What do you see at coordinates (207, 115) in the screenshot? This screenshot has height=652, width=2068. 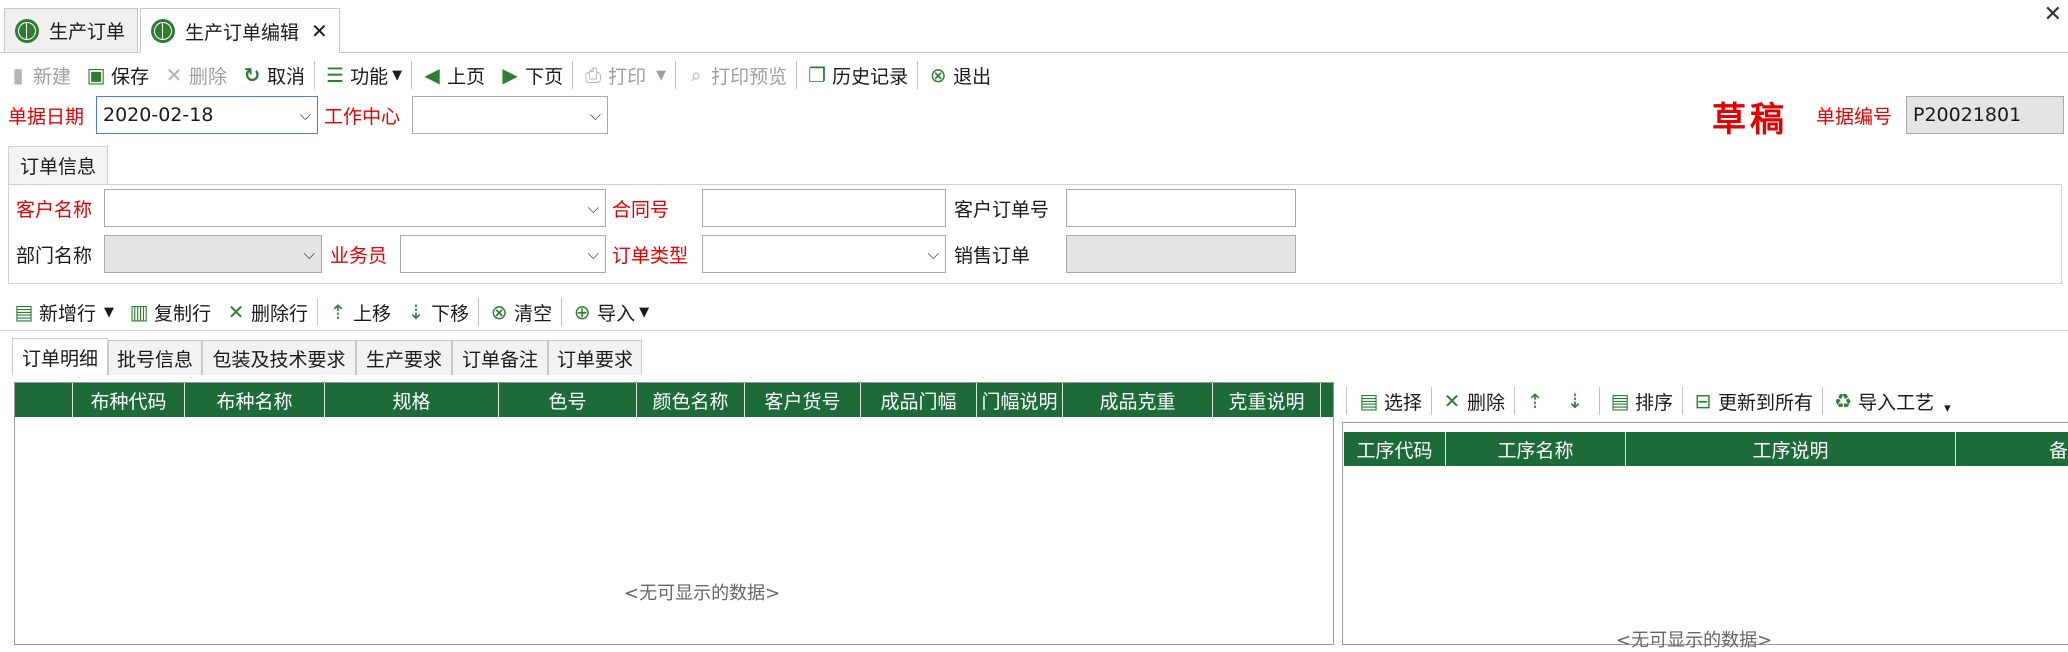 I see `date-field: 2020-02-18 ⌵` at bounding box center [207, 115].